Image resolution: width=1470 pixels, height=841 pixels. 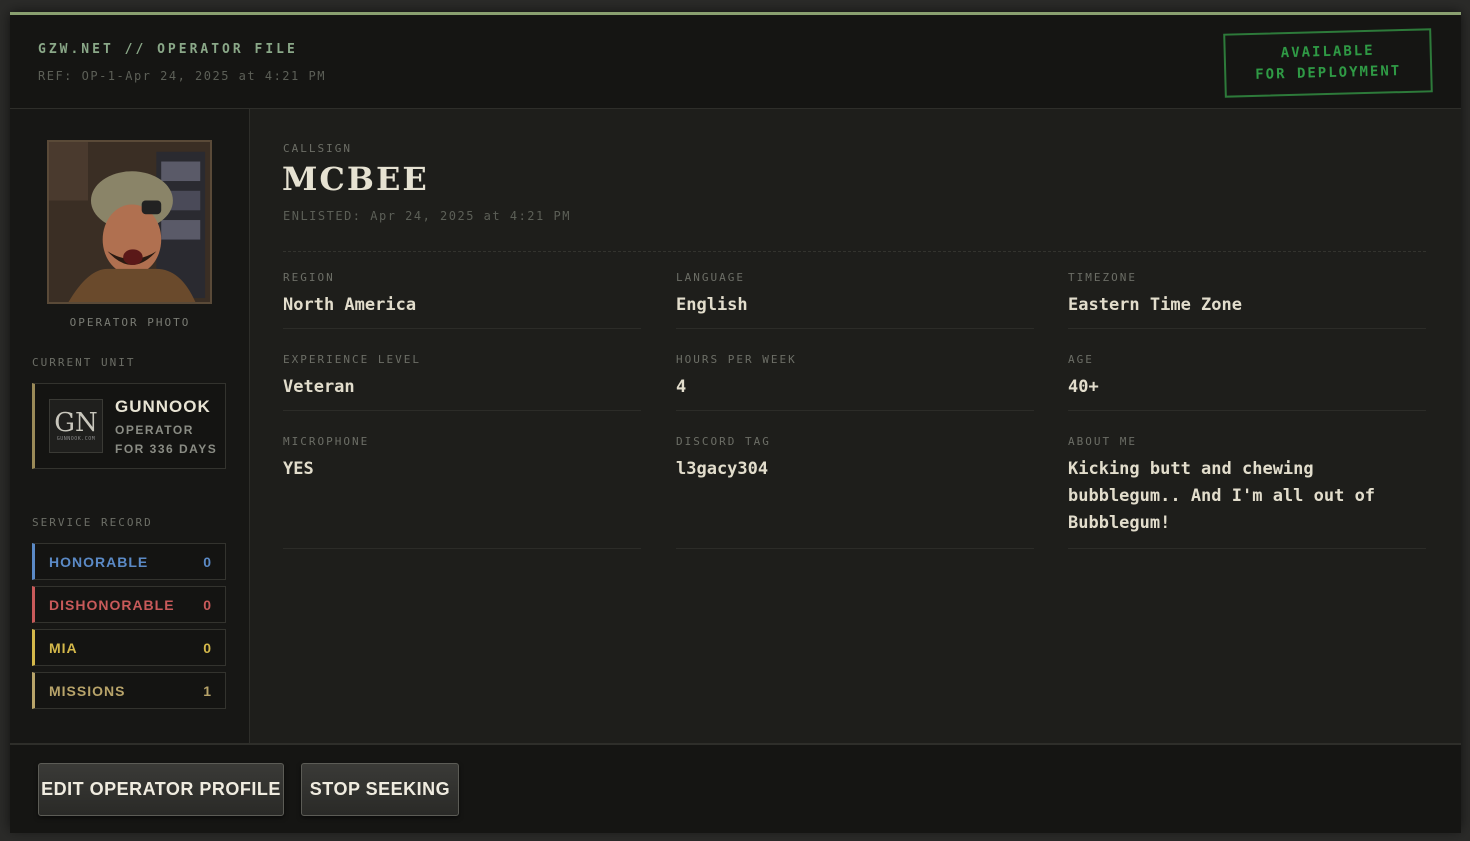 I want to click on record-dishonorable: DISHONORABLE 0, so click(x=129, y=604).